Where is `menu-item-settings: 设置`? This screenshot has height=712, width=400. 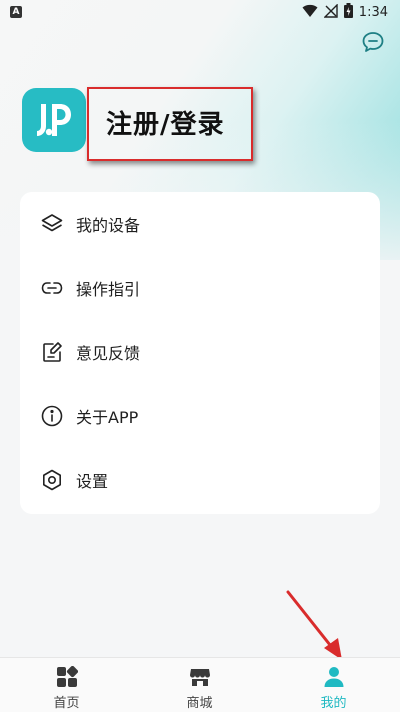
menu-item-settings: 设置 is located at coordinates (200, 480).